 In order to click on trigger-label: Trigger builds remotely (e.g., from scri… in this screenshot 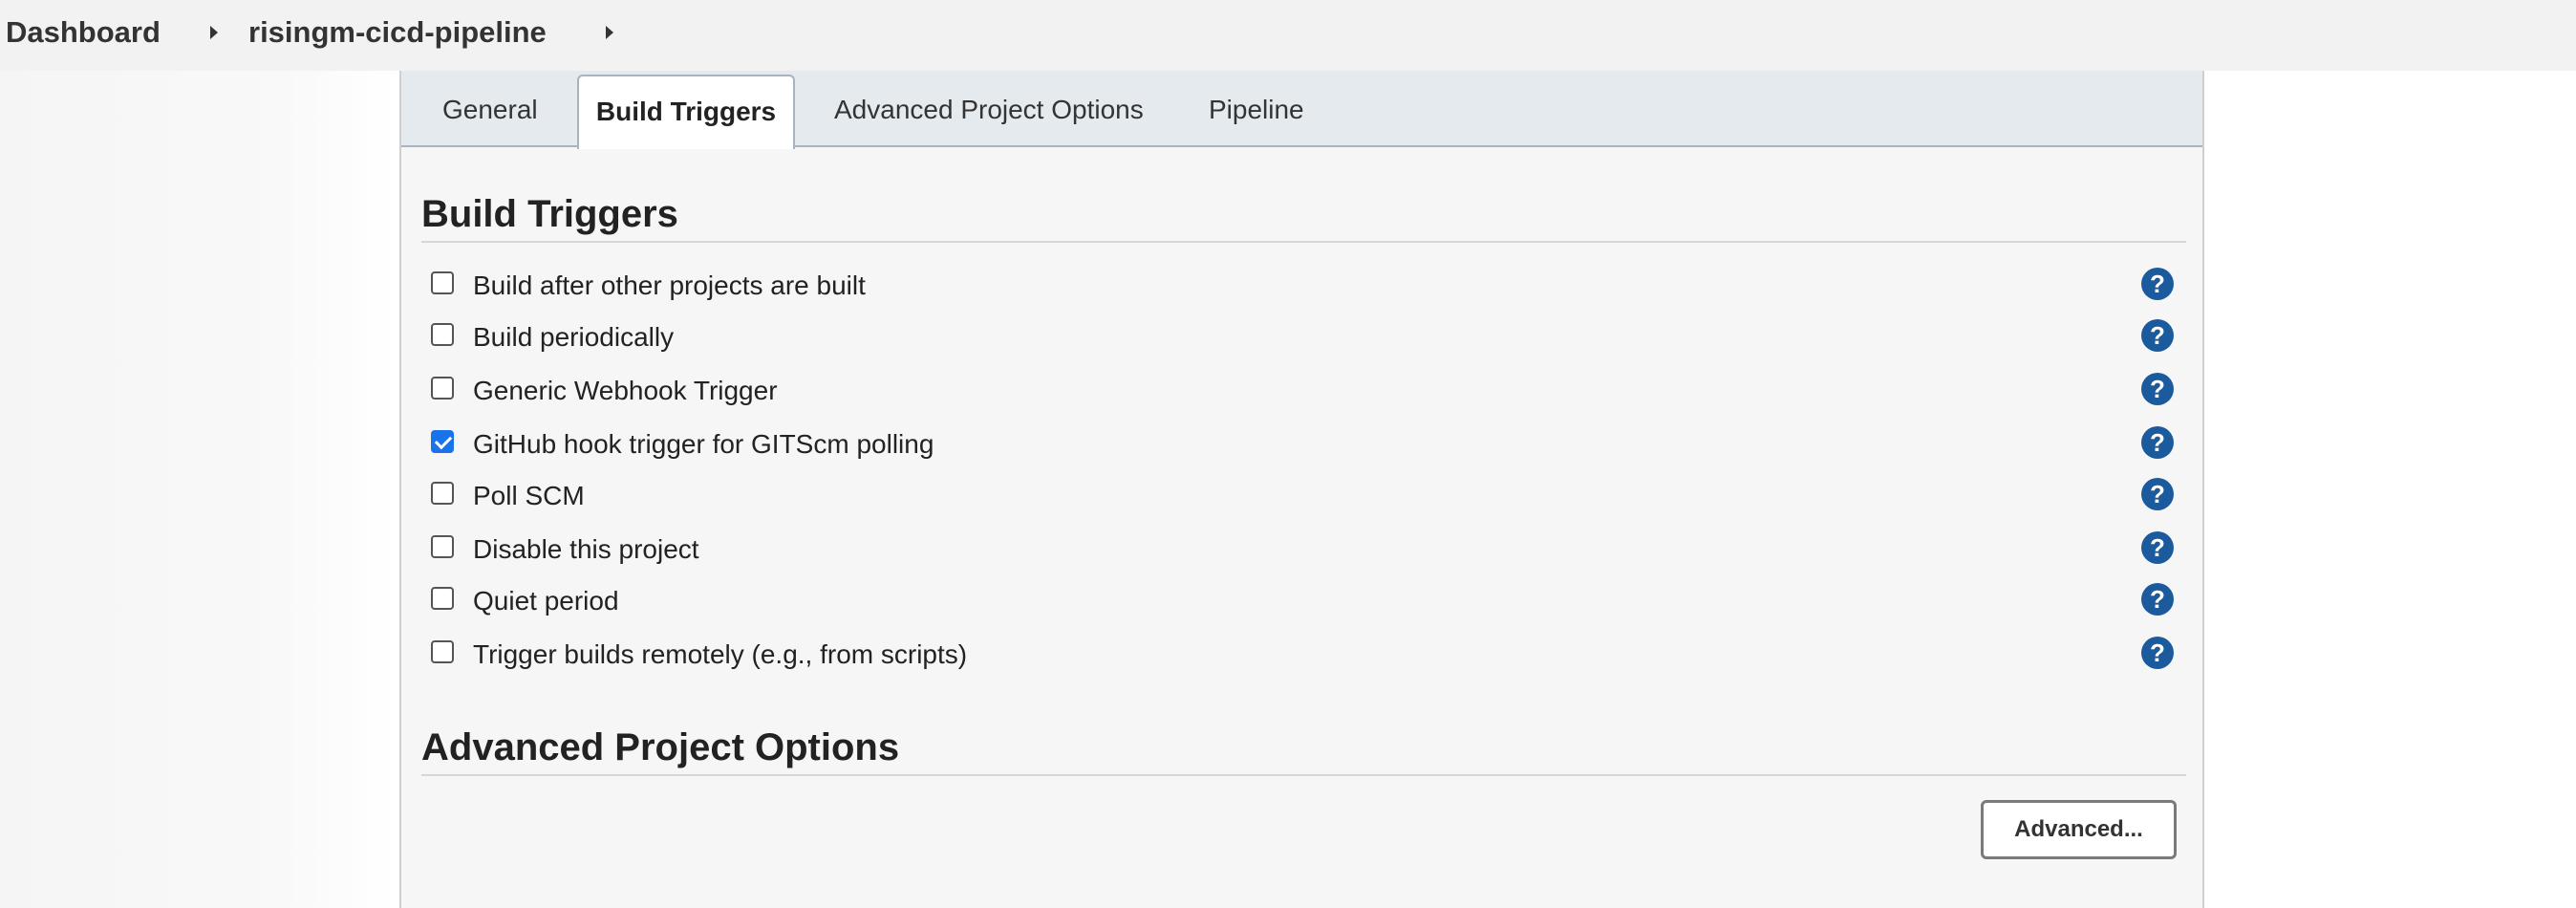, I will do `click(720, 655)`.